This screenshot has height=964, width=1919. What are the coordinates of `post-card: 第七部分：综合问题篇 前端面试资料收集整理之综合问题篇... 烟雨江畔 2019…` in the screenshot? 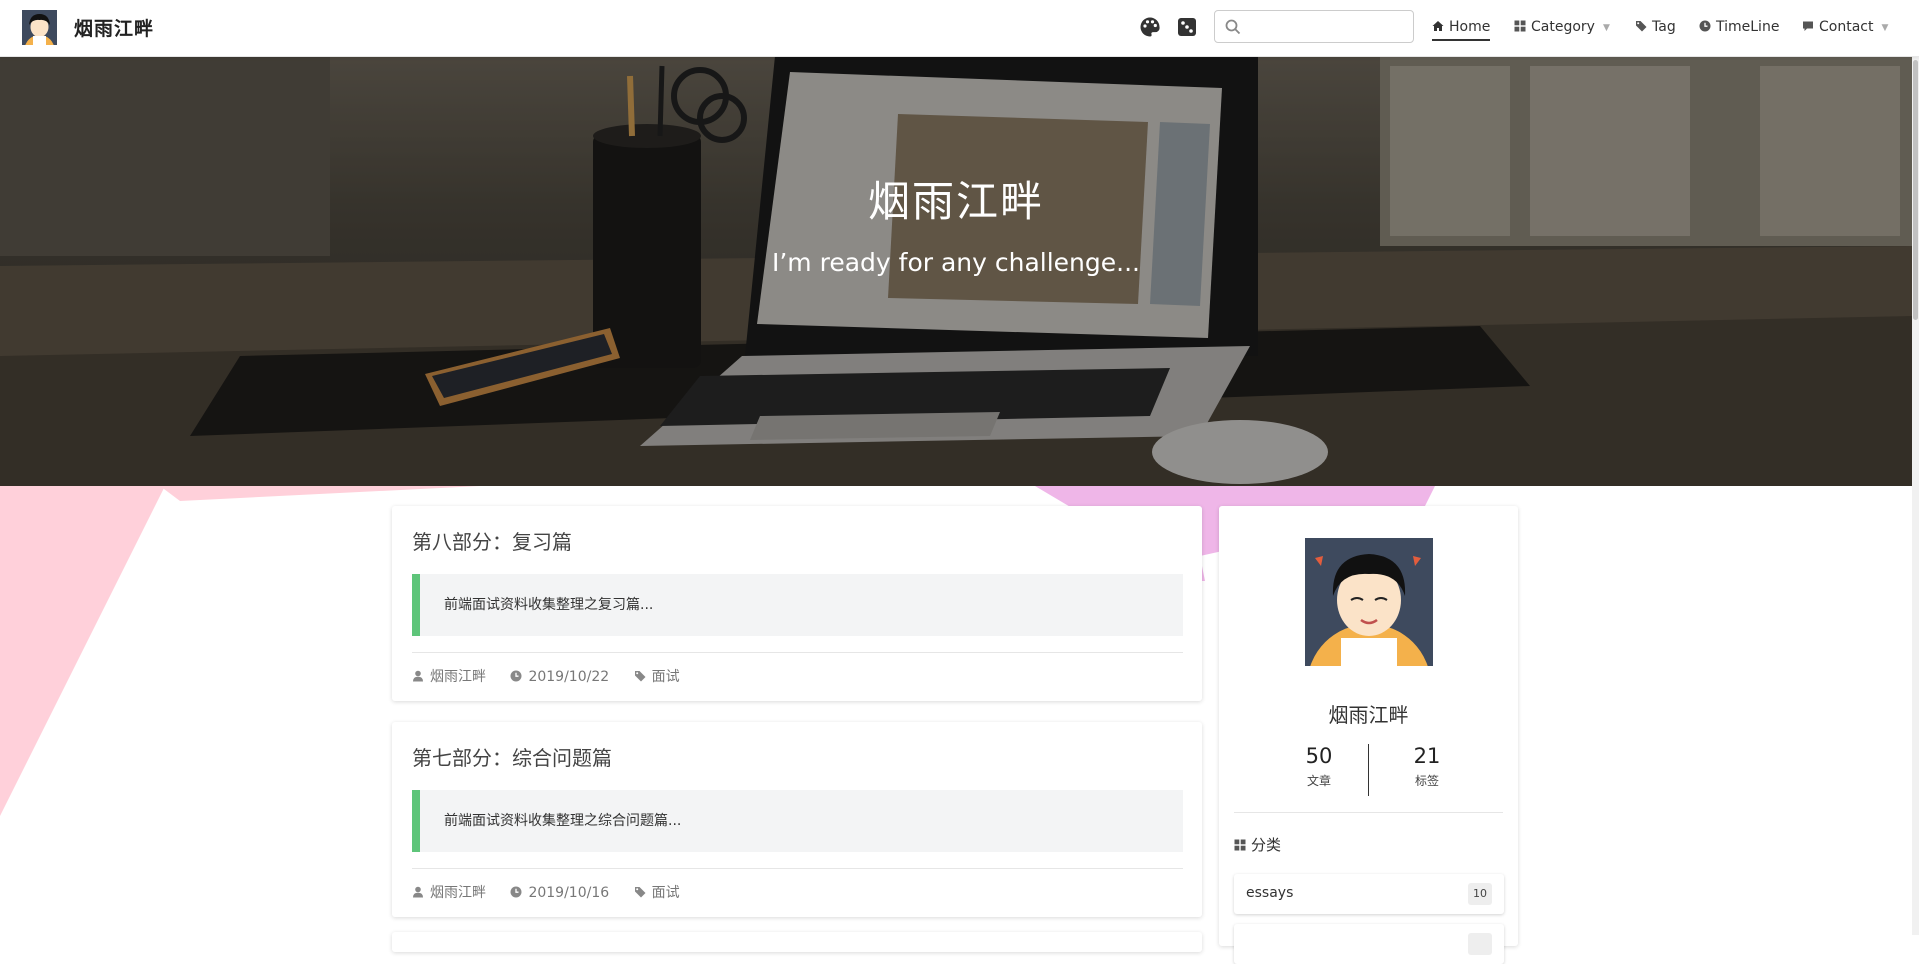 It's located at (797, 819).